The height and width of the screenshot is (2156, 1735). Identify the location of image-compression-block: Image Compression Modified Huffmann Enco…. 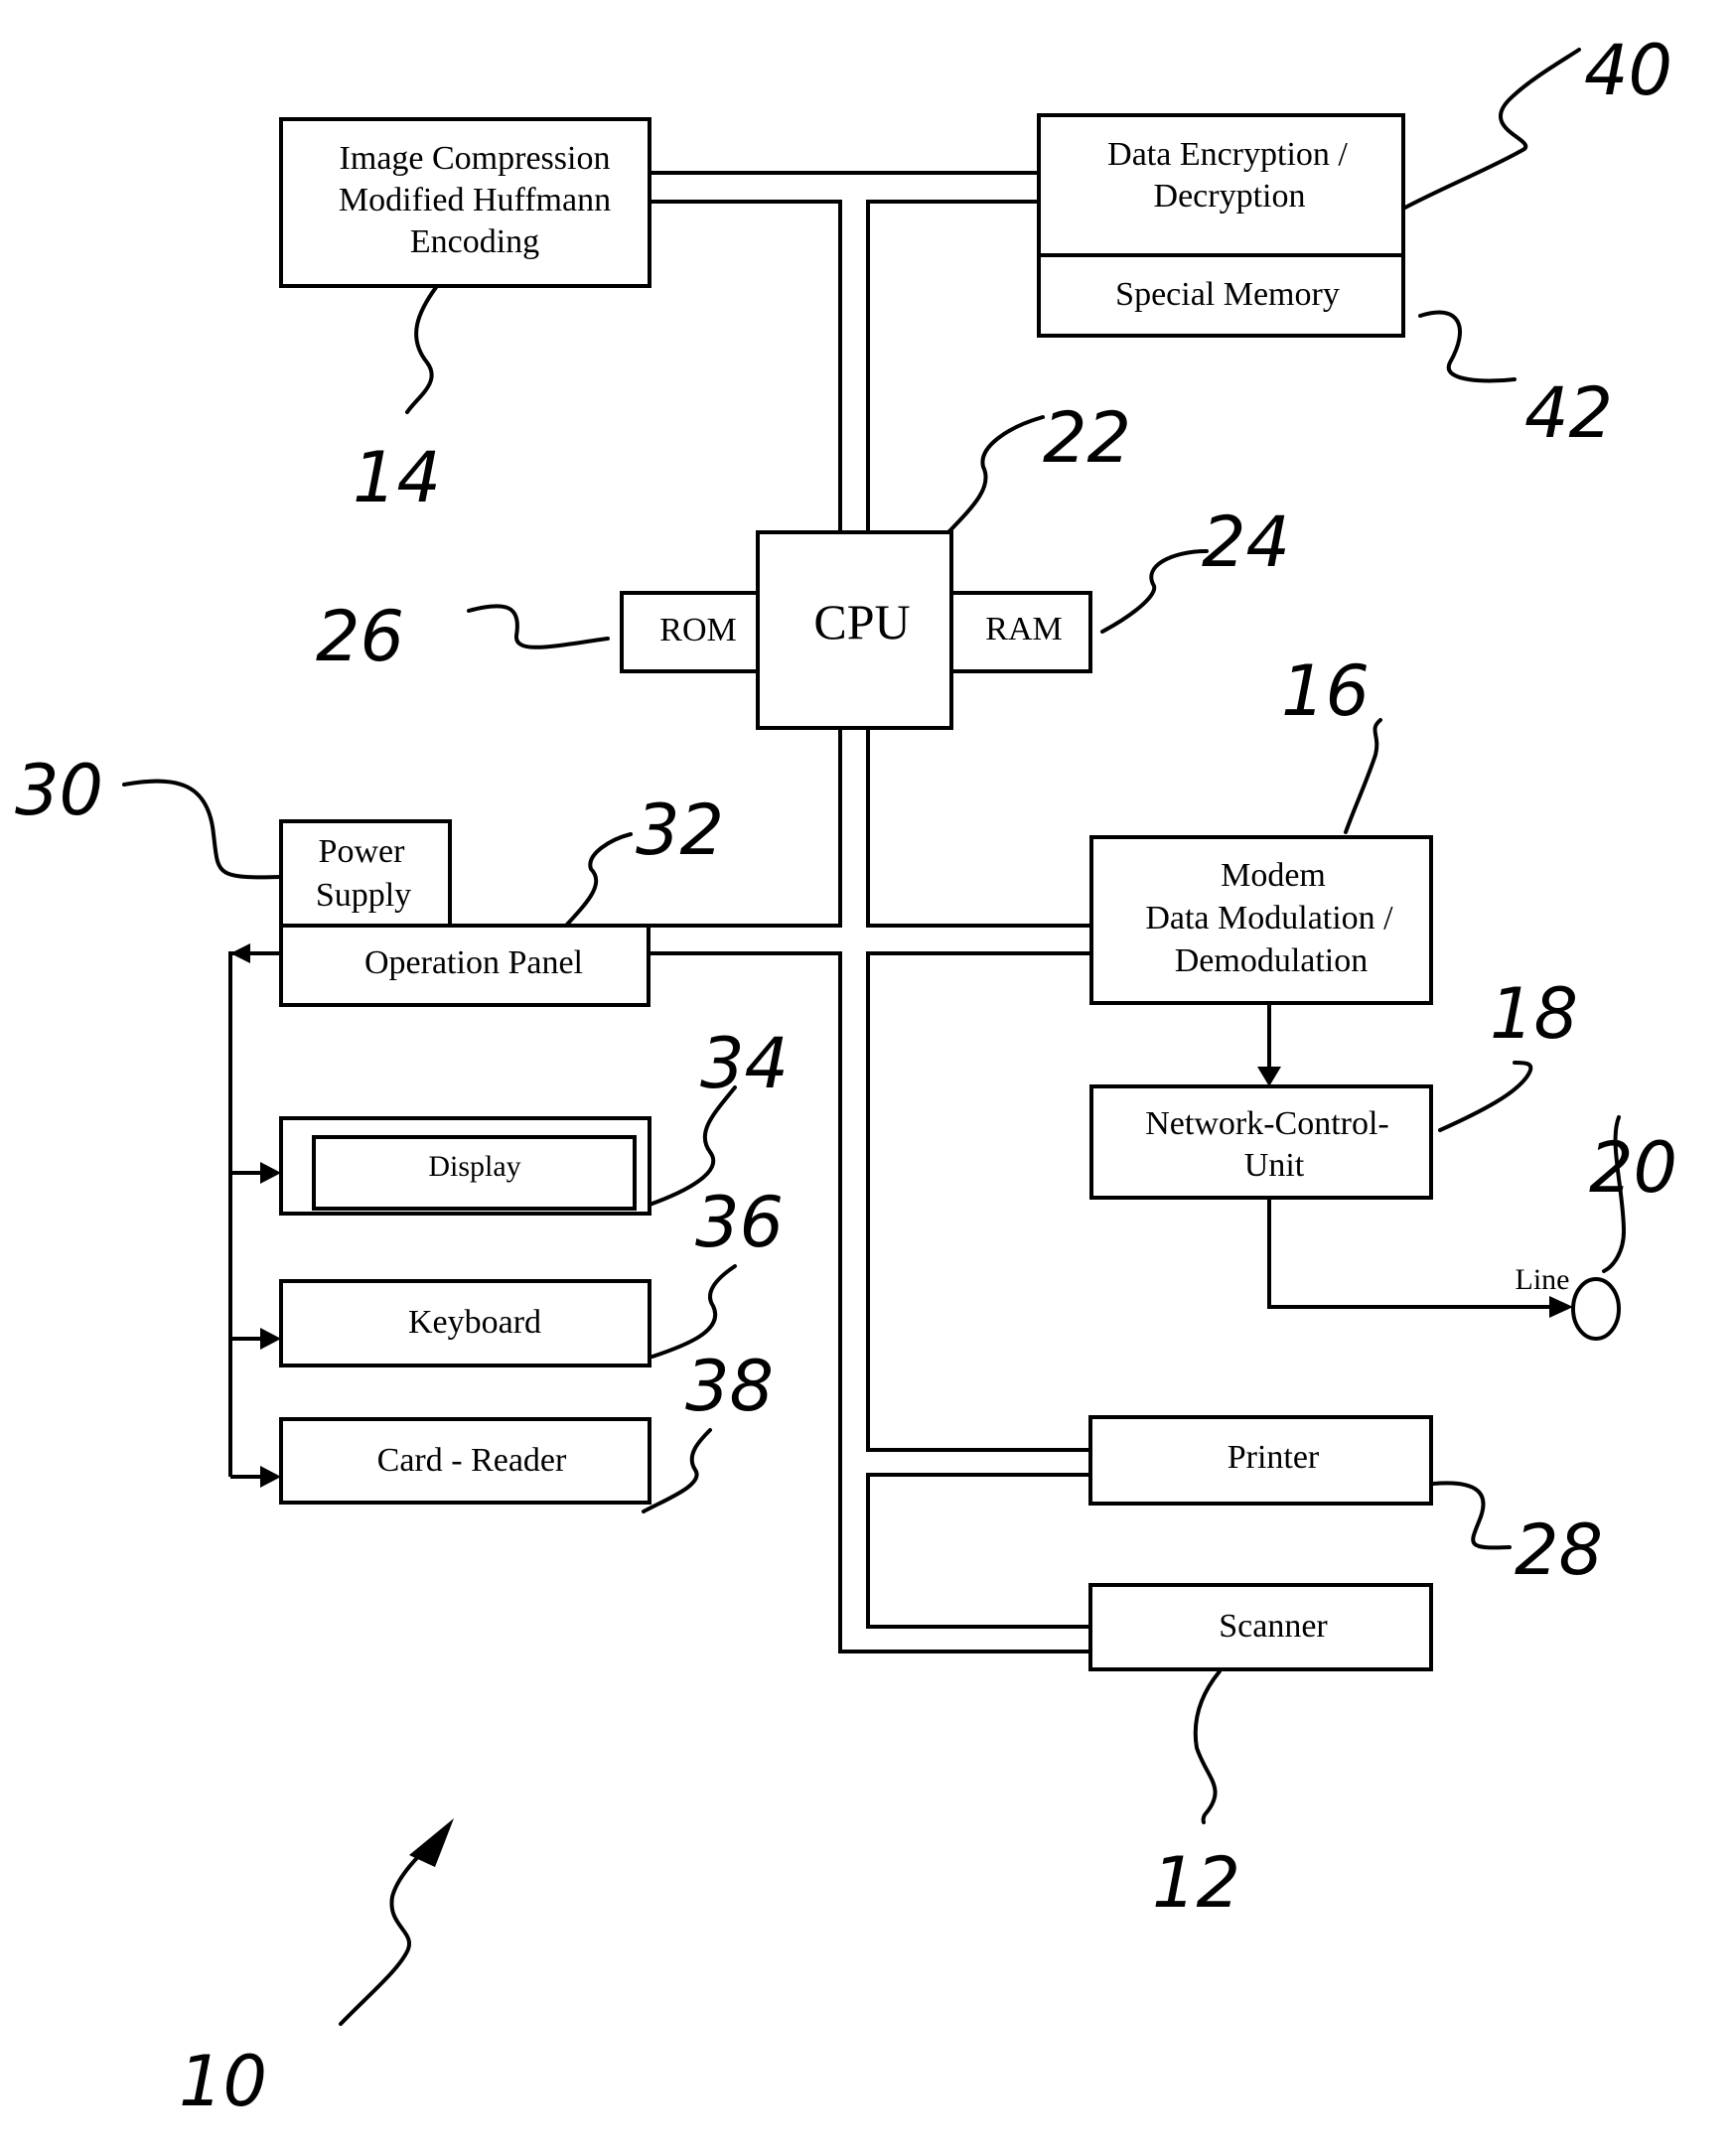
(465, 202).